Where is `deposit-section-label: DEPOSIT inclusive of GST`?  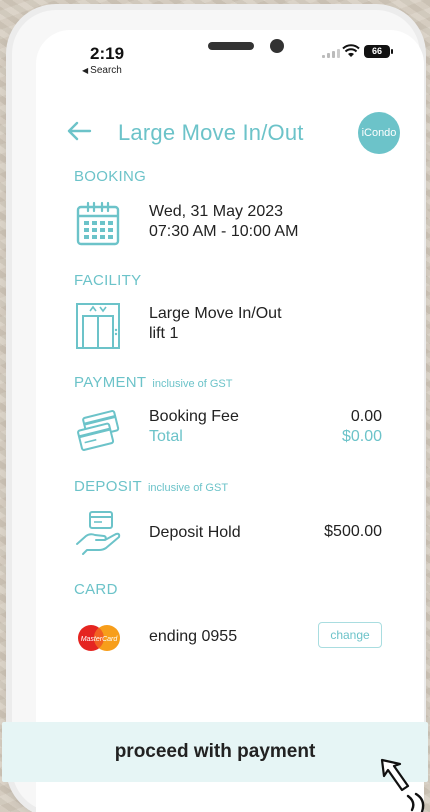 deposit-section-label: DEPOSIT inclusive of GST is located at coordinates (151, 486).